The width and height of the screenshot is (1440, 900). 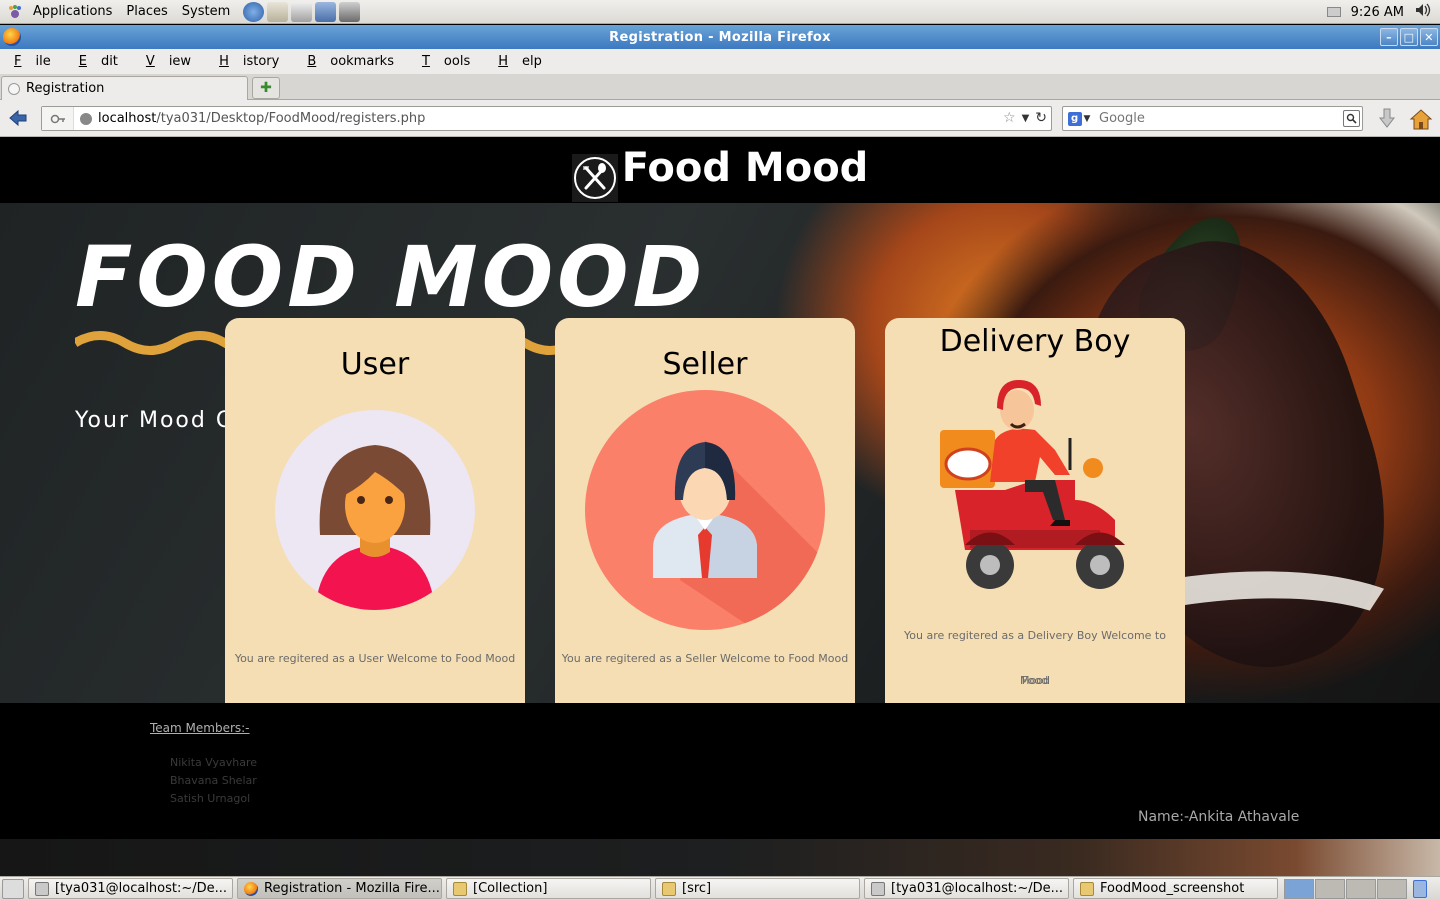 What do you see at coordinates (1421, 118) in the screenshot?
I see `home-icon` at bounding box center [1421, 118].